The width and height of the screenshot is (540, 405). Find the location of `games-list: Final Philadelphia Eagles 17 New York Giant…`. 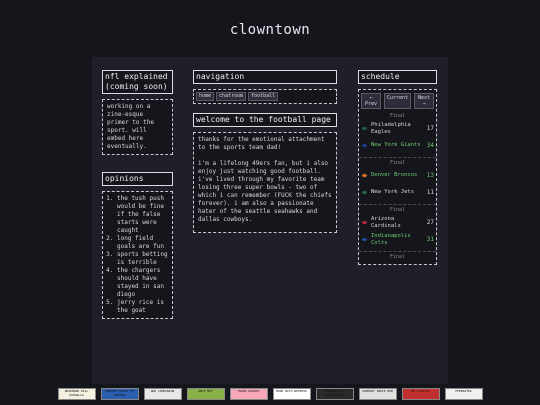

games-list: Final Philadelphia Eagles 17 New York Giant… is located at coordinates (397, 187).